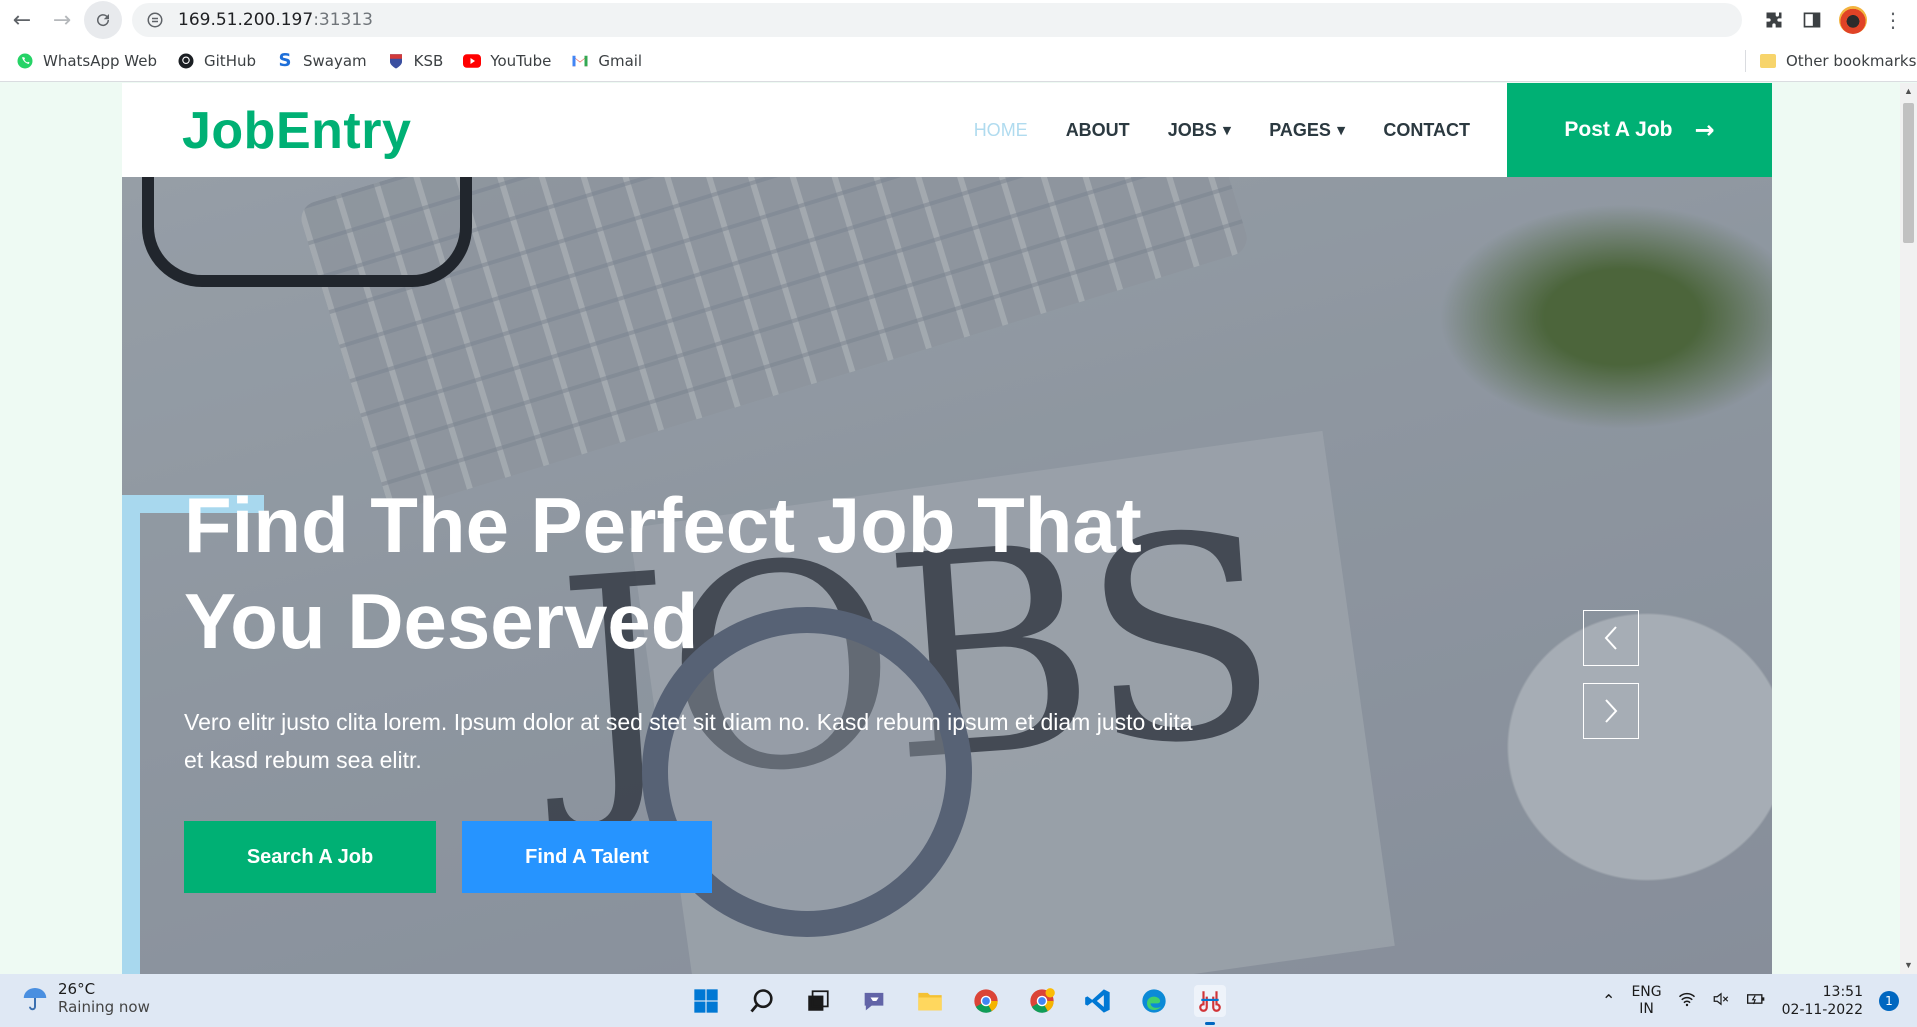 This screenshot has height=1027, width=1917. I want to click on site-info-icon, so click(155, 20).